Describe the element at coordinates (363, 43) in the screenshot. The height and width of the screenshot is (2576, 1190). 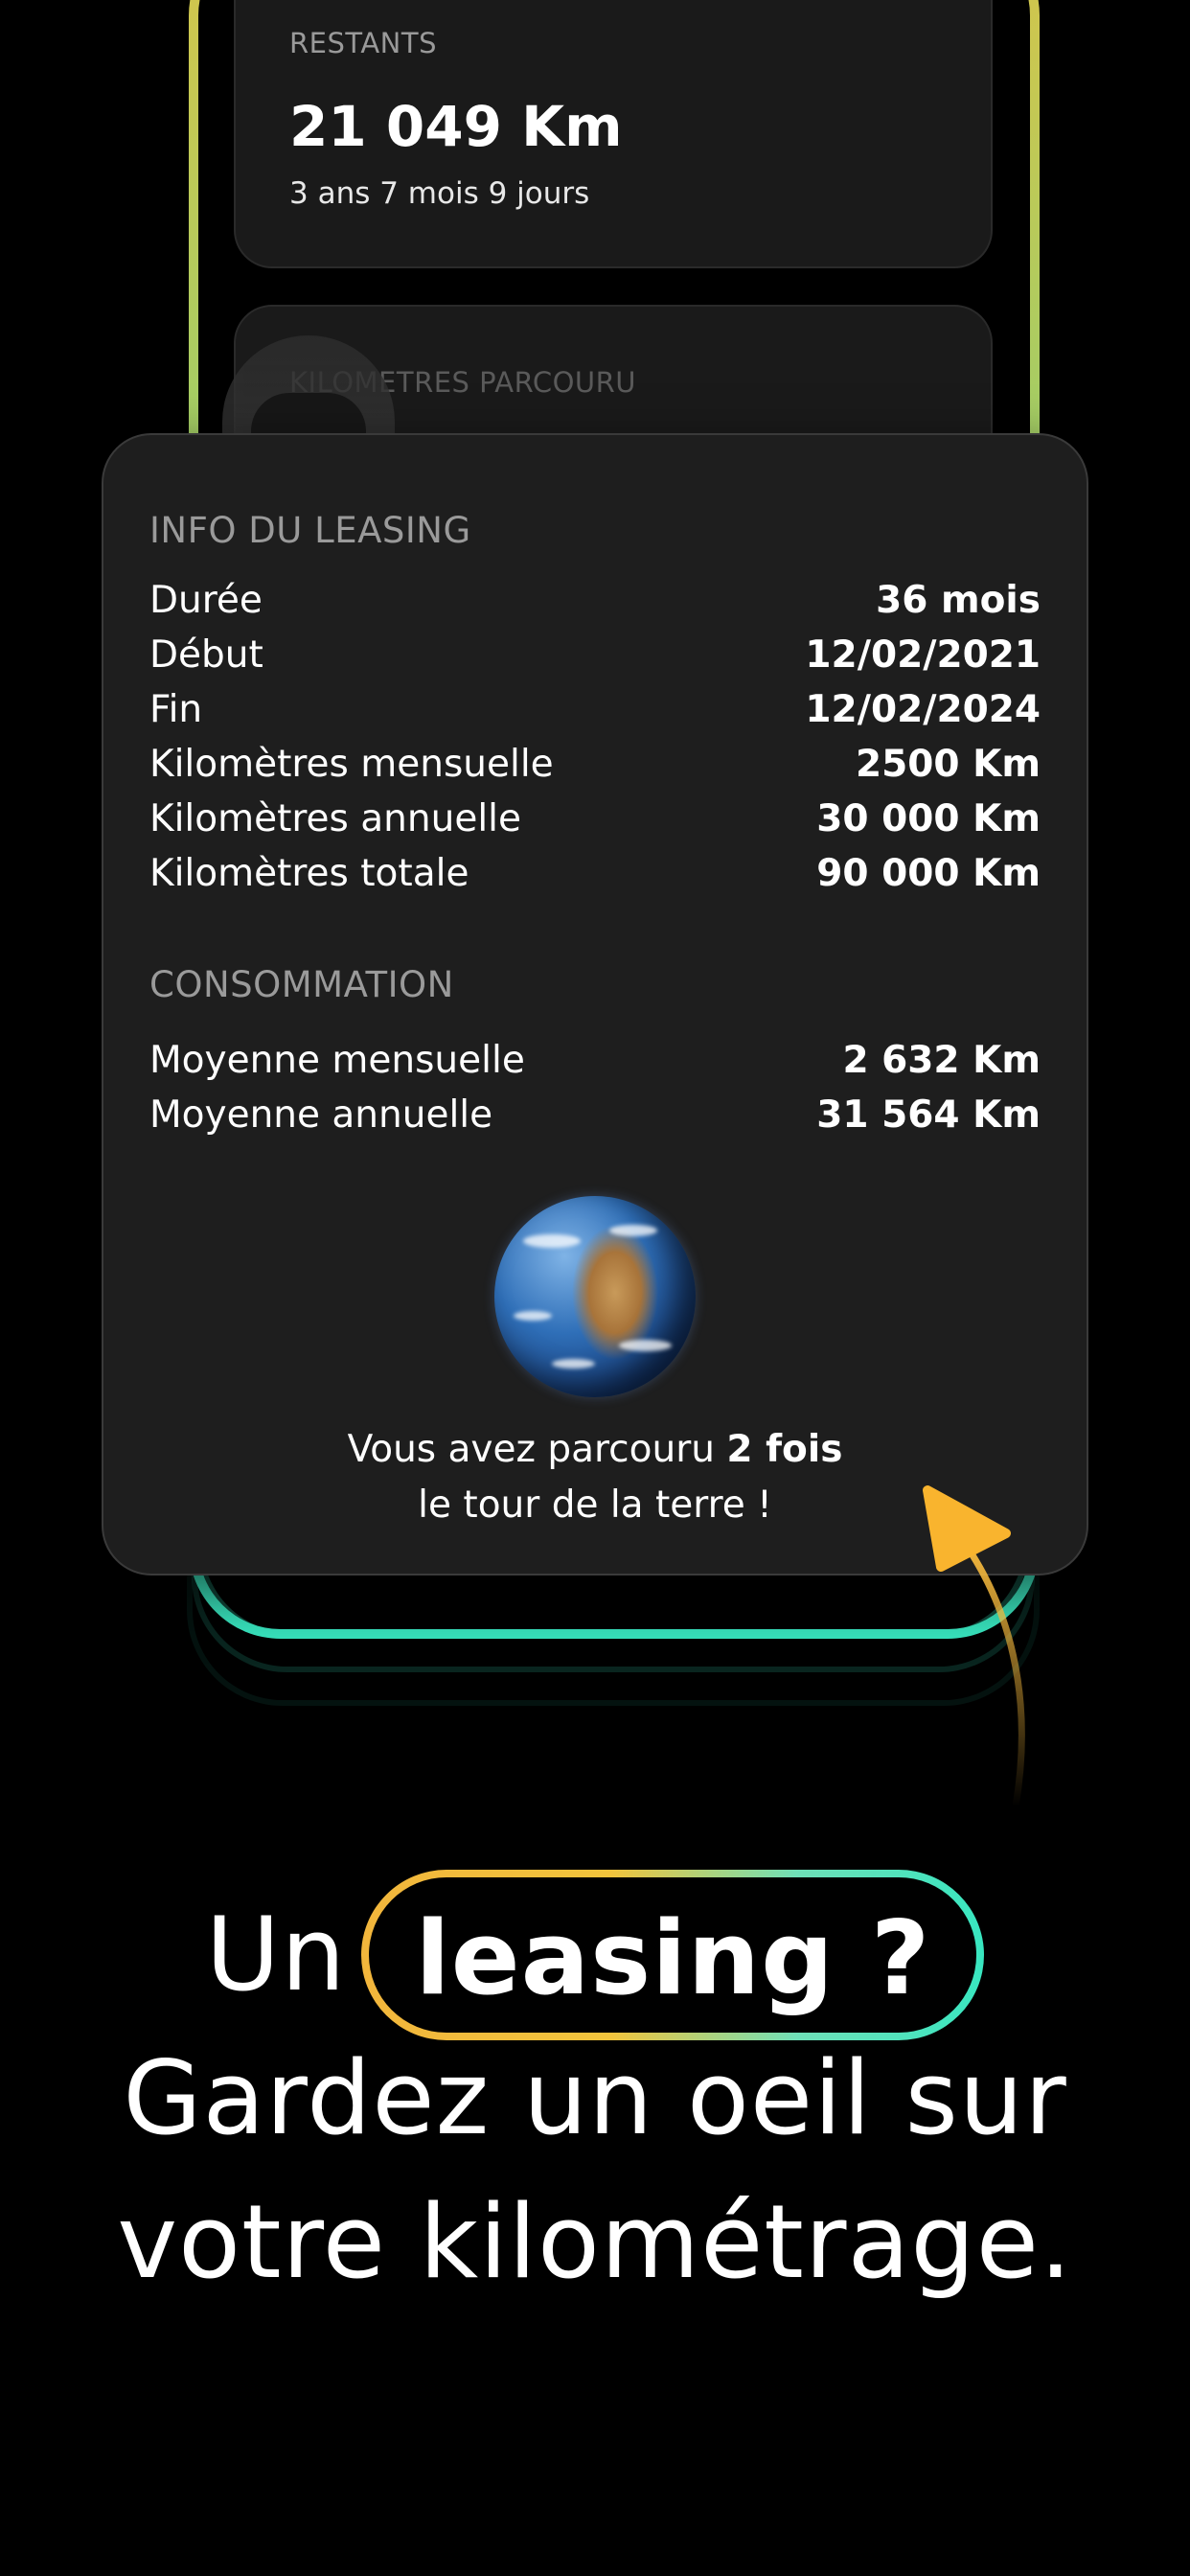
I see `remaining-label: RESTANTS` at that location.